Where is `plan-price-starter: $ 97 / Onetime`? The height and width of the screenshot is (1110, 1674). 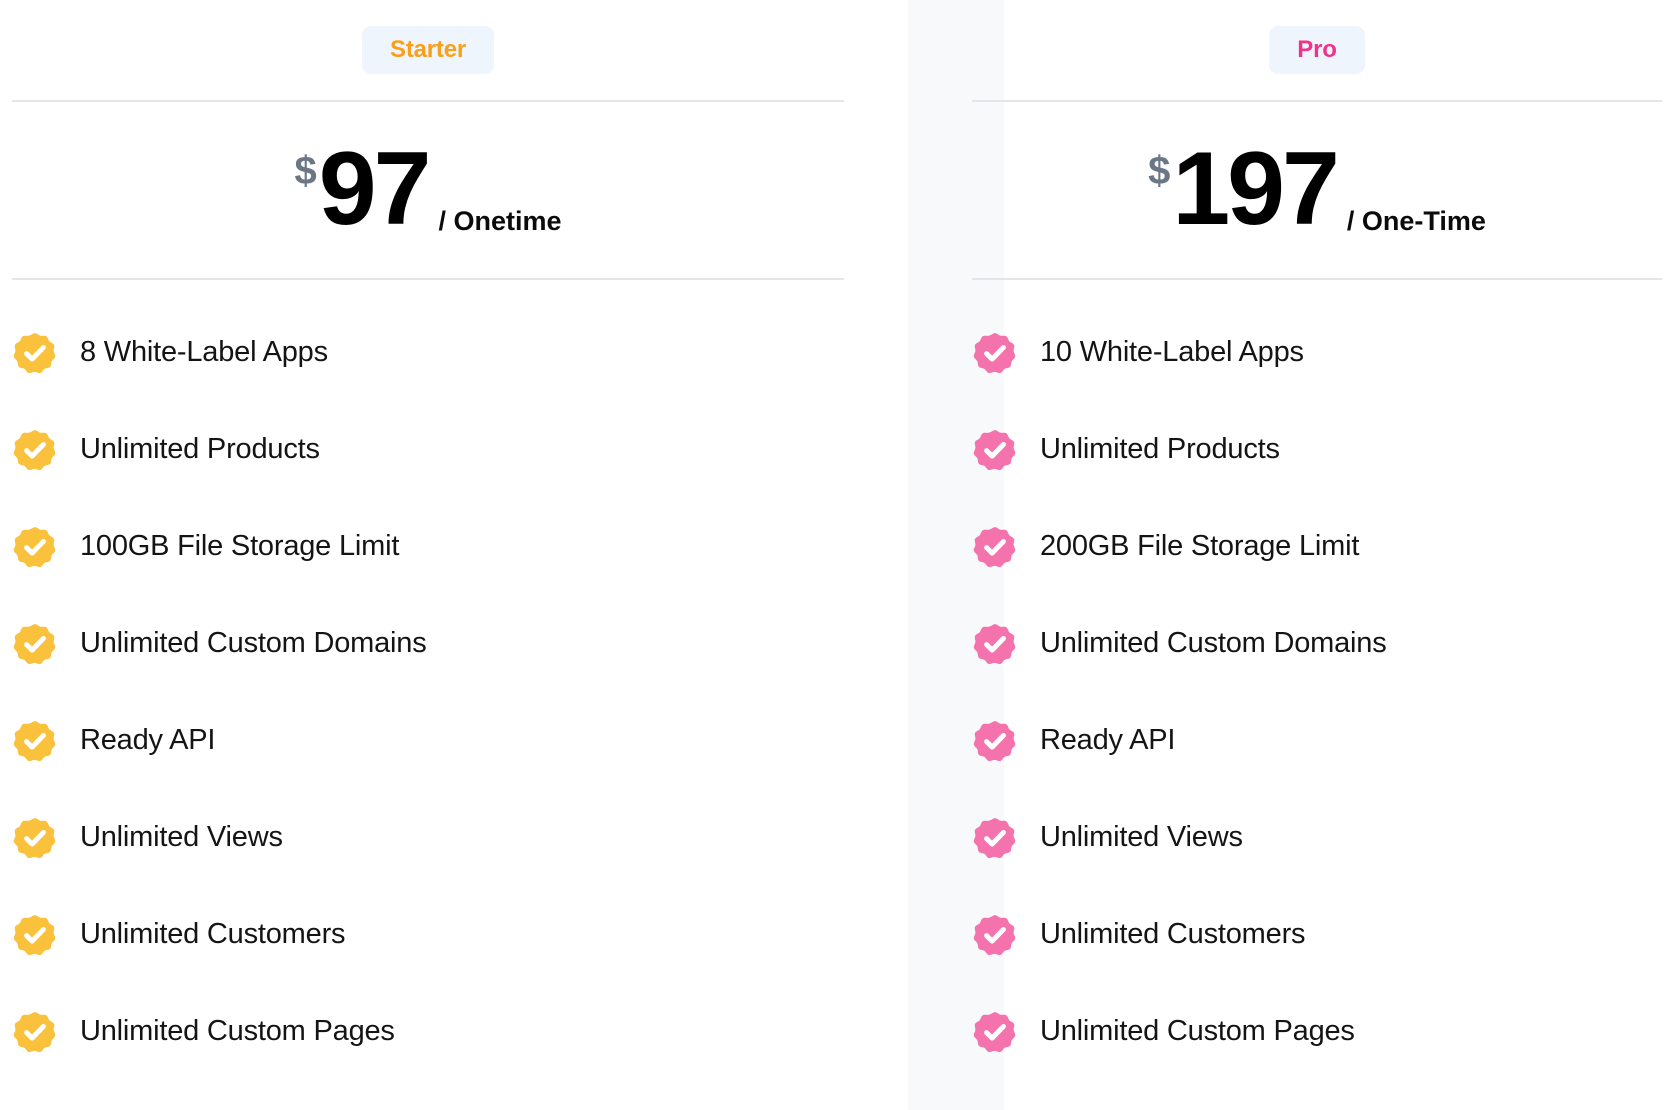 plan-price-starter: $ 97 / Onetime is located at coordinates (428, 190).